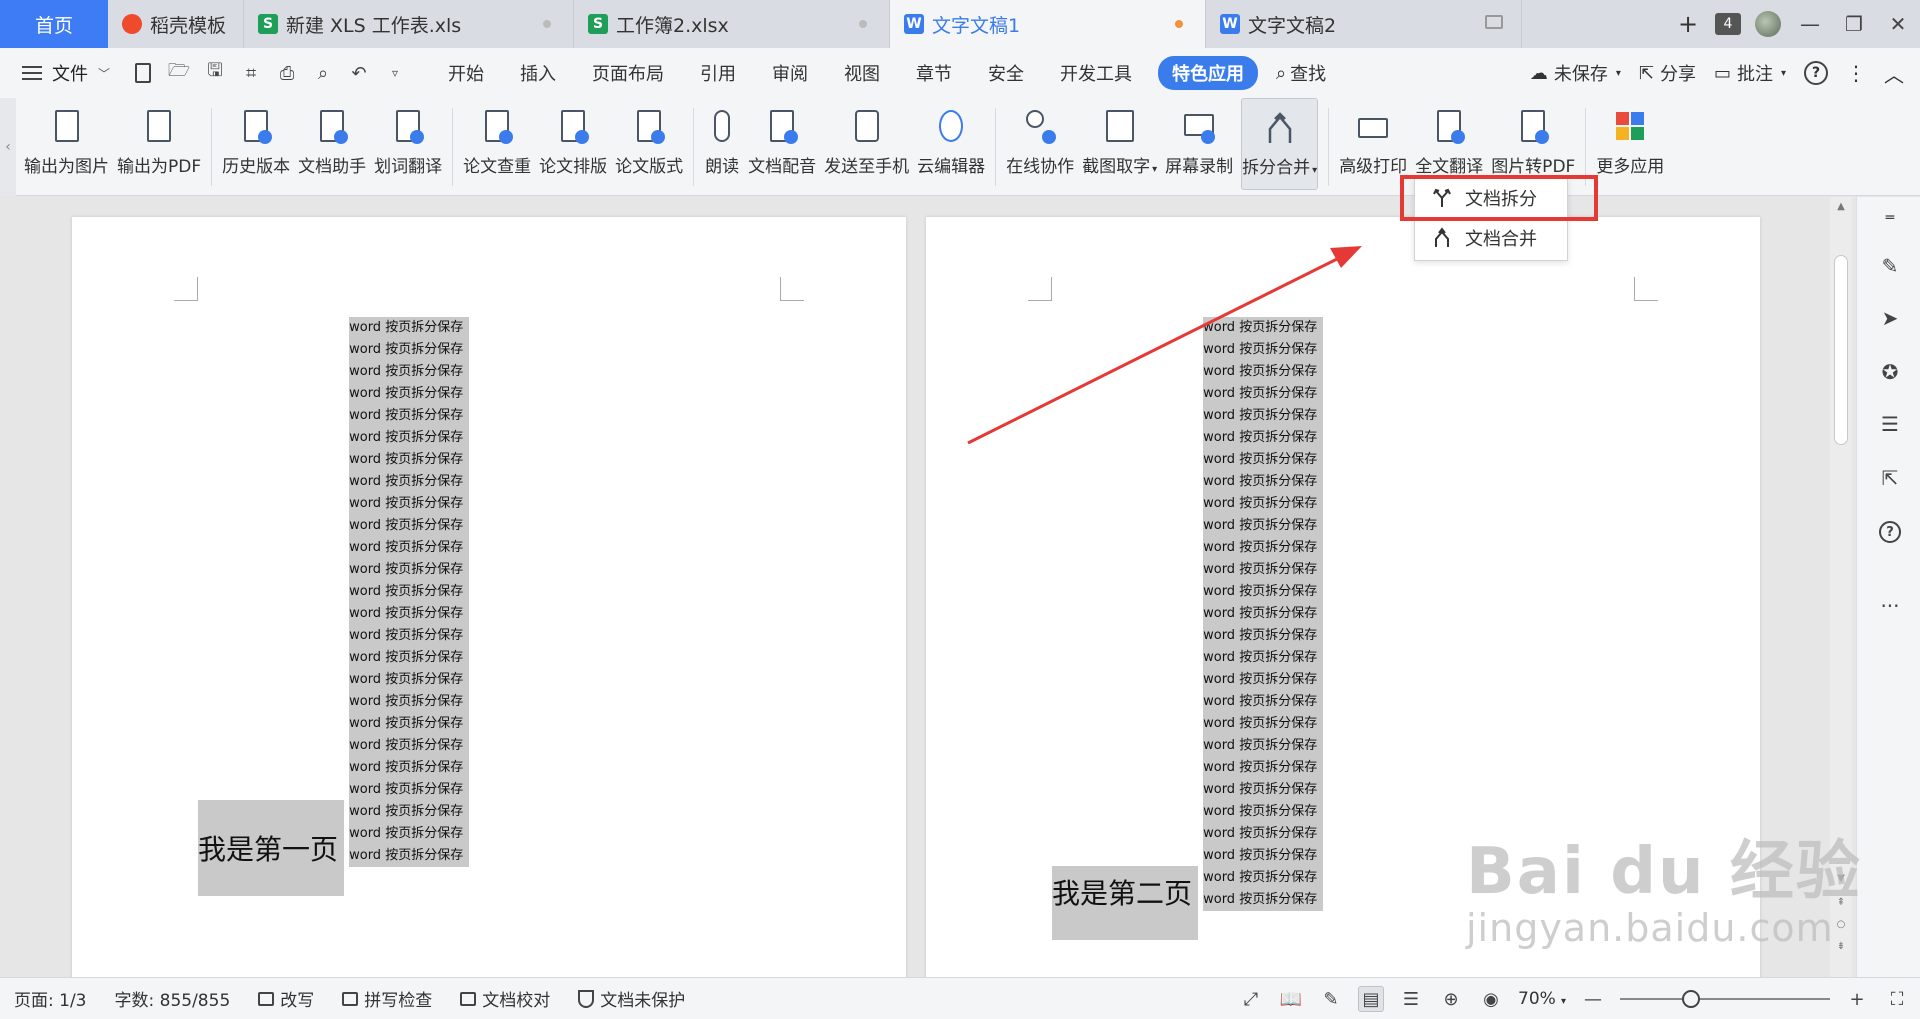 The height and width of the screenshot is (1019, 1920). I want to click on paper-format-button: 论文版式, so click(649, 144).